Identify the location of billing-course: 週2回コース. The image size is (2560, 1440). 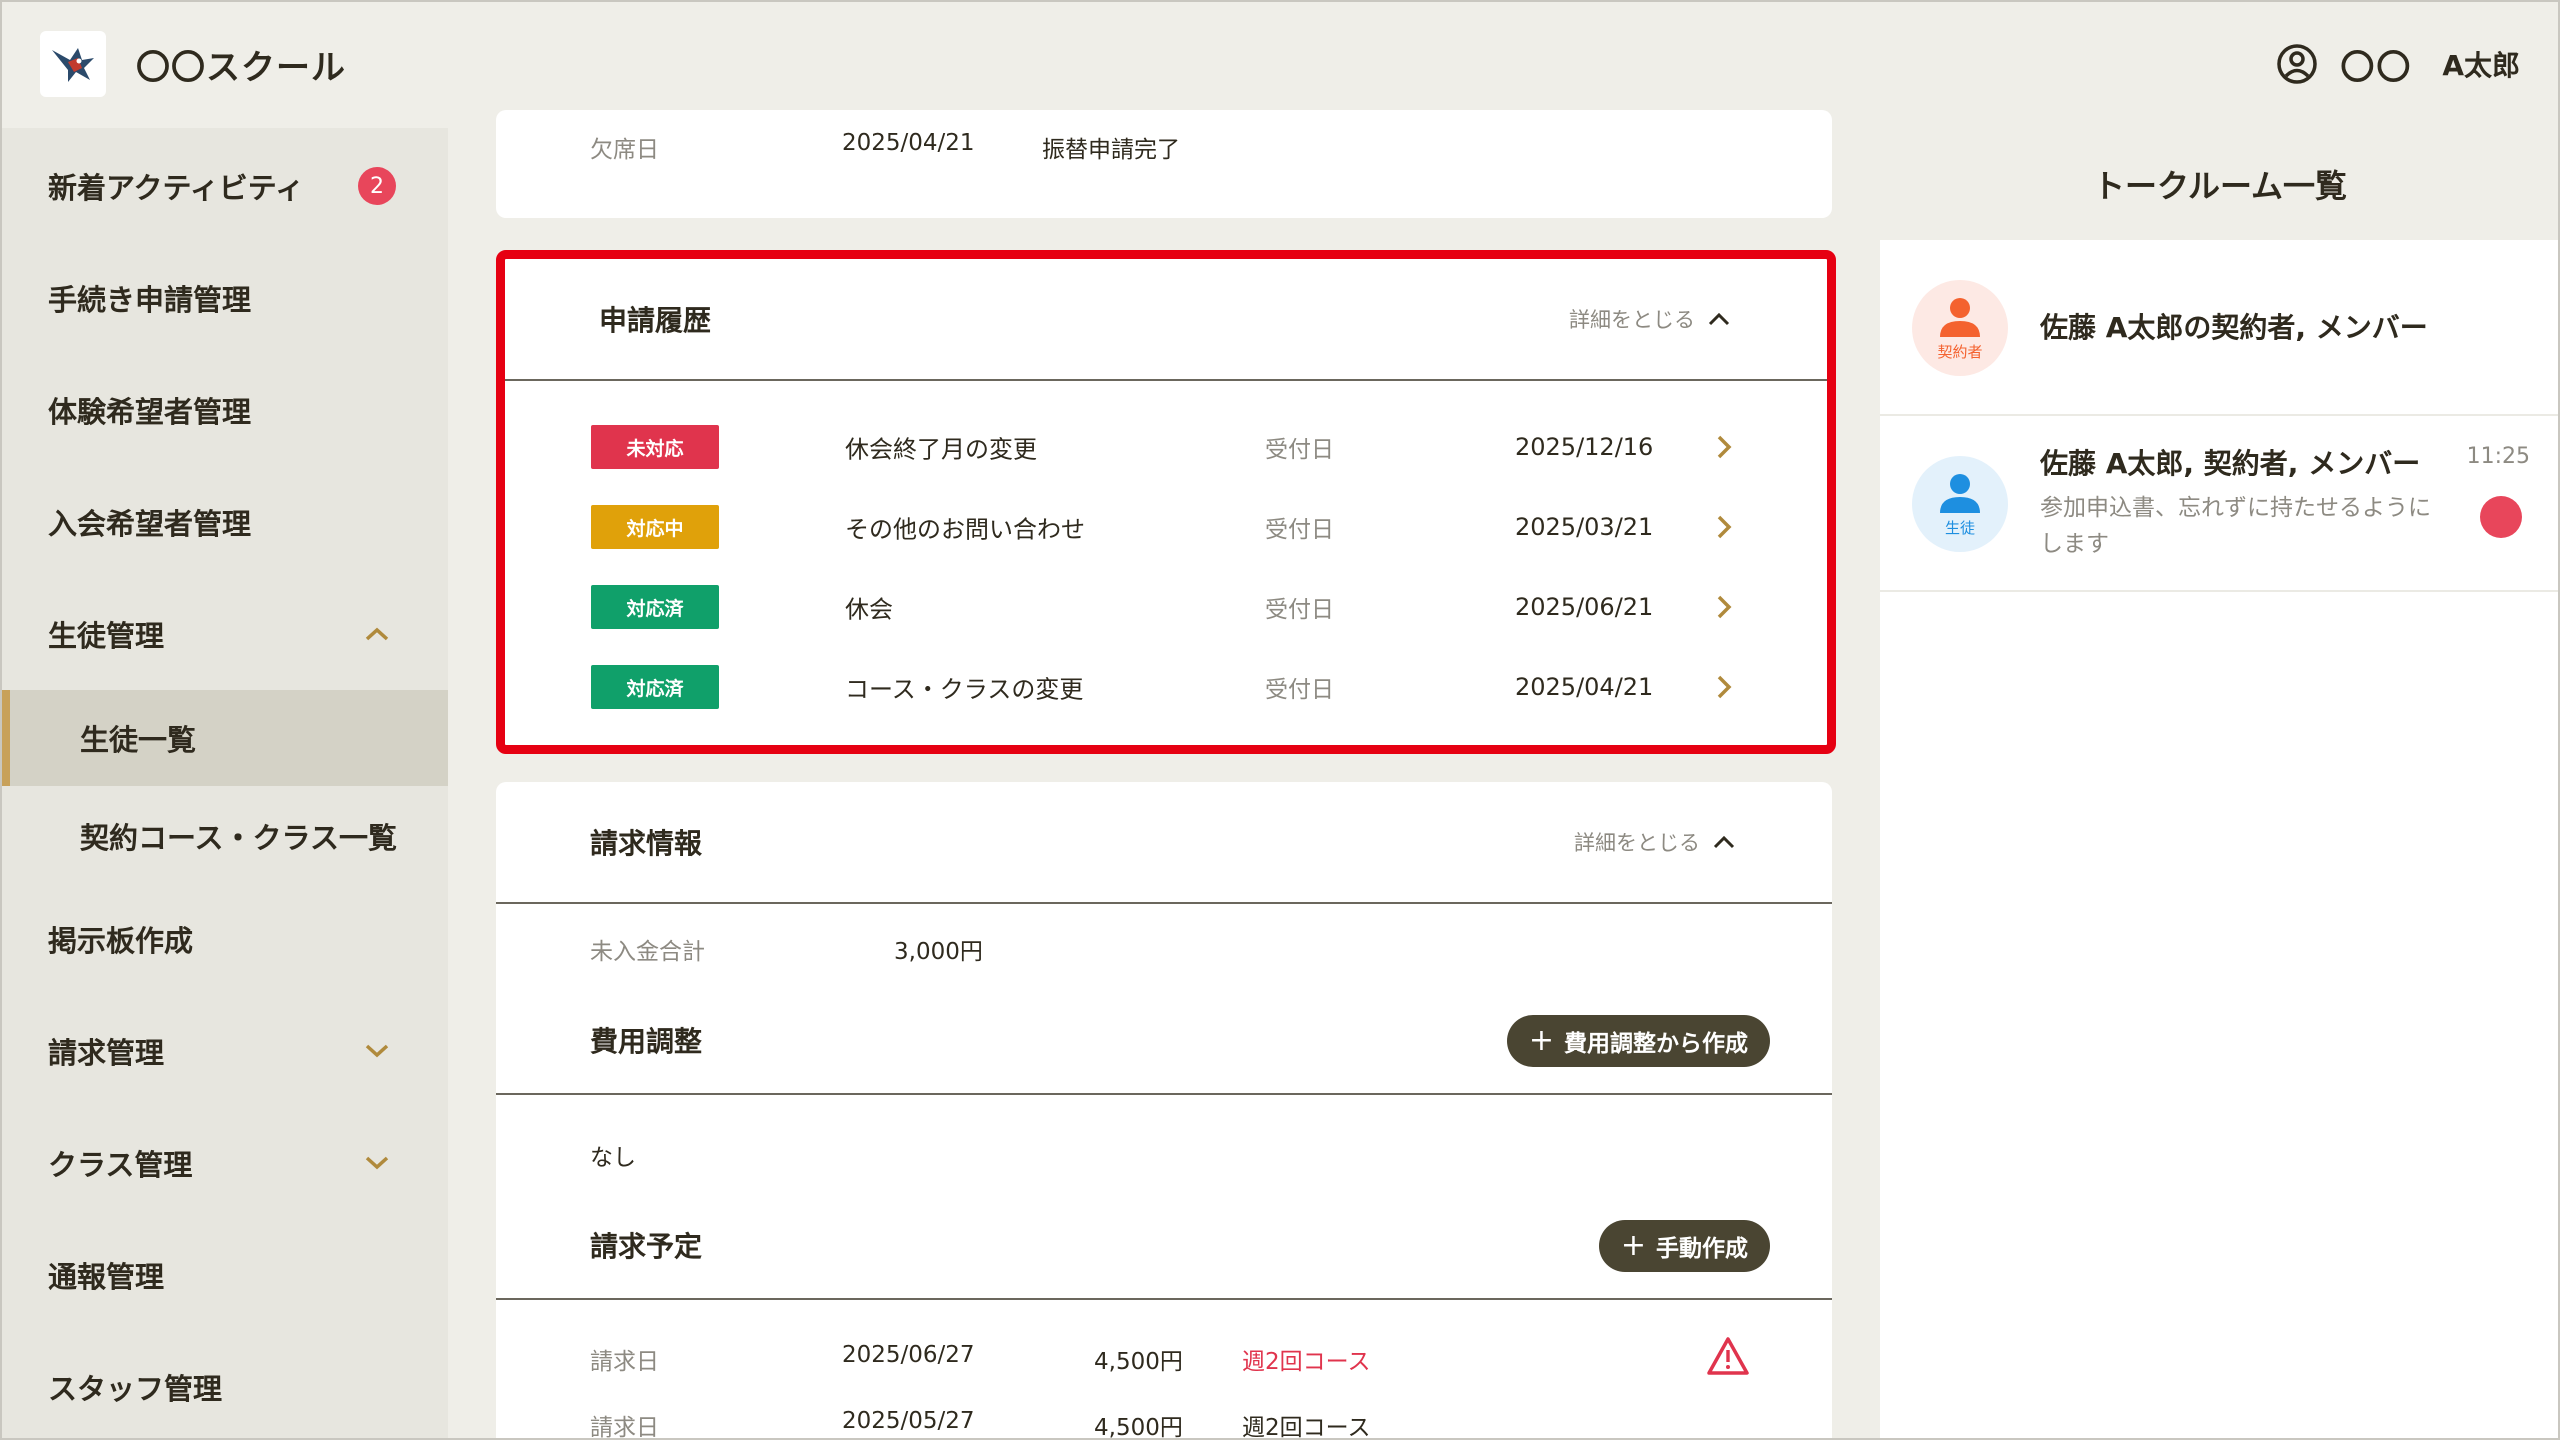
(1306, 1427).